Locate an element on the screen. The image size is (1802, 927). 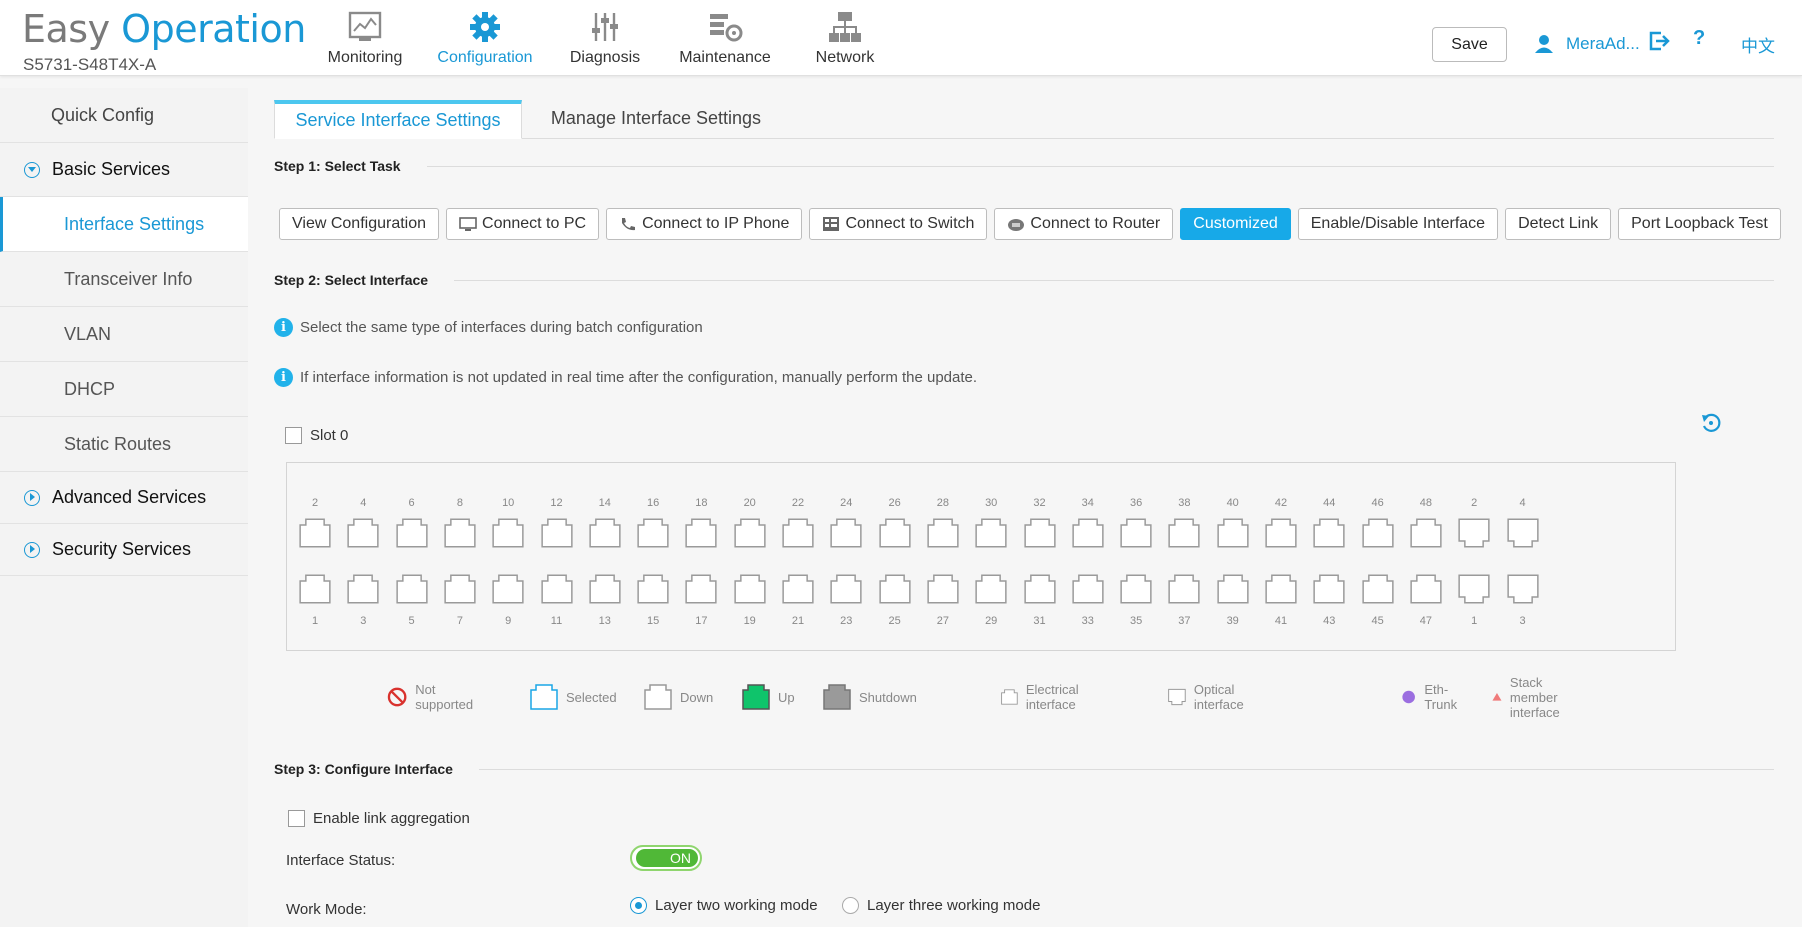
sidebar-item-quick-config: Quick Config is located at coordinates (124, 115).